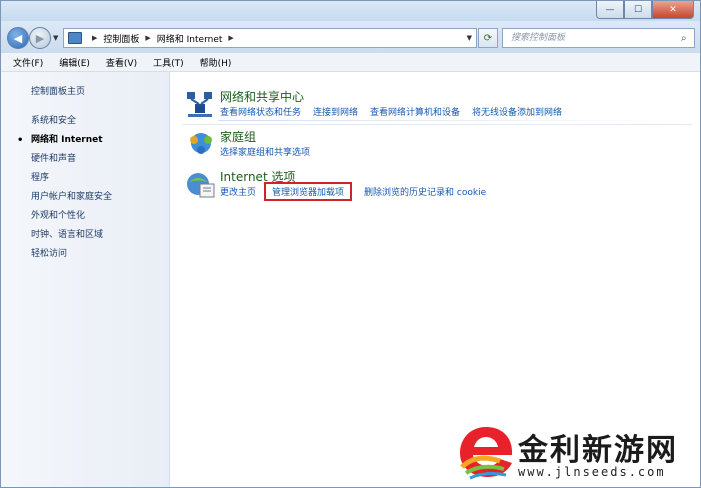  What do you see at coordinates (425, 193) in the screenshot?
I see `link-delete-browsing-history: 删除浏览的历史记录和 cookie` at bounding box center [425, 193].